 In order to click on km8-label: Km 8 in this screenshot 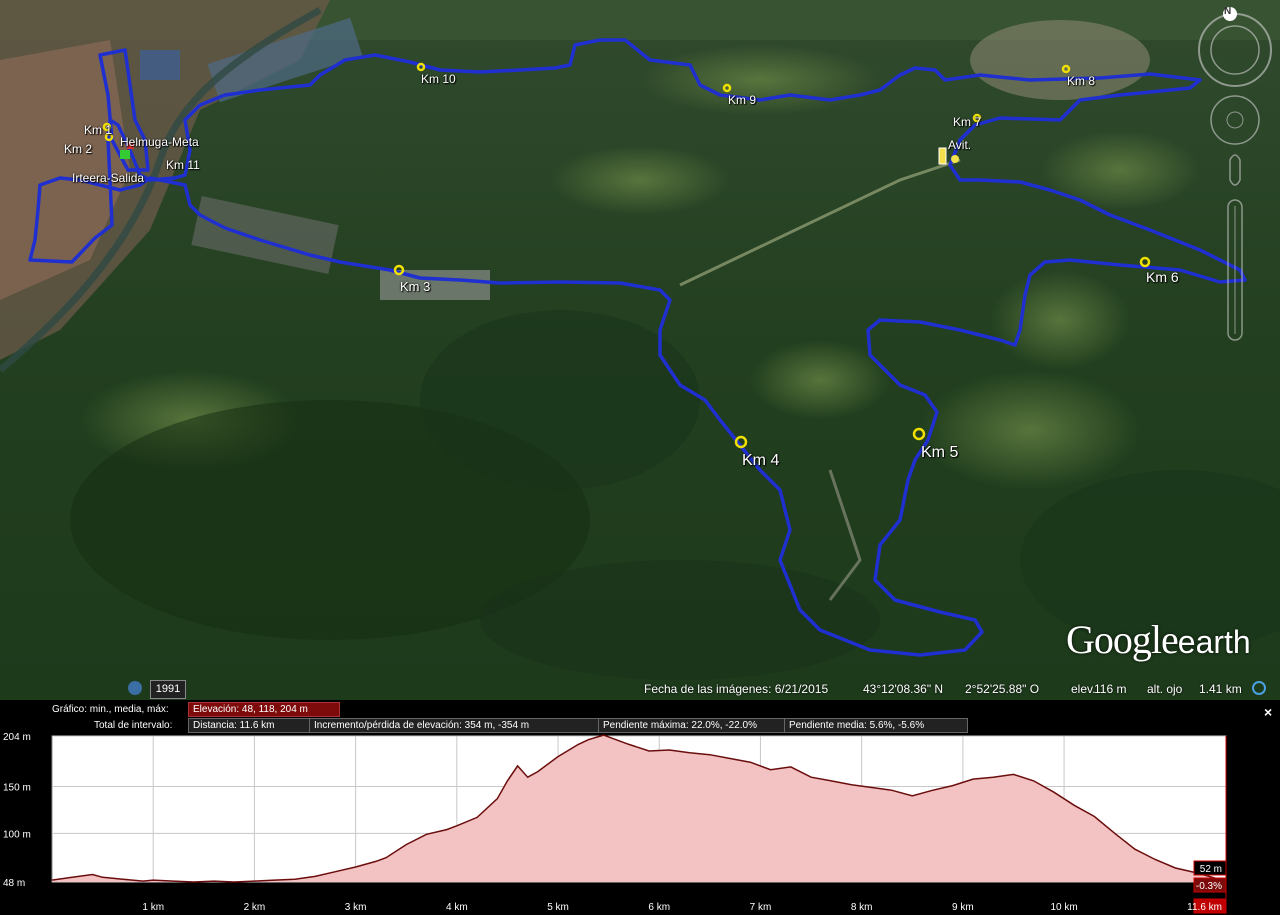, I will do `click(1081, 81)`.